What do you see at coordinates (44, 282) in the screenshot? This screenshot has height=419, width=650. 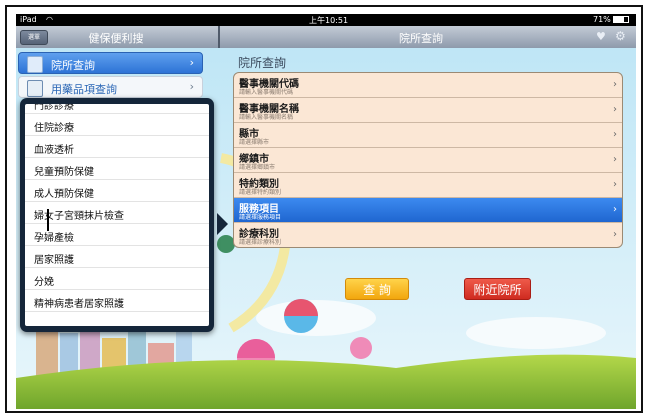 I see `list-item-label: 分娩` at bounding box center [44, 282].